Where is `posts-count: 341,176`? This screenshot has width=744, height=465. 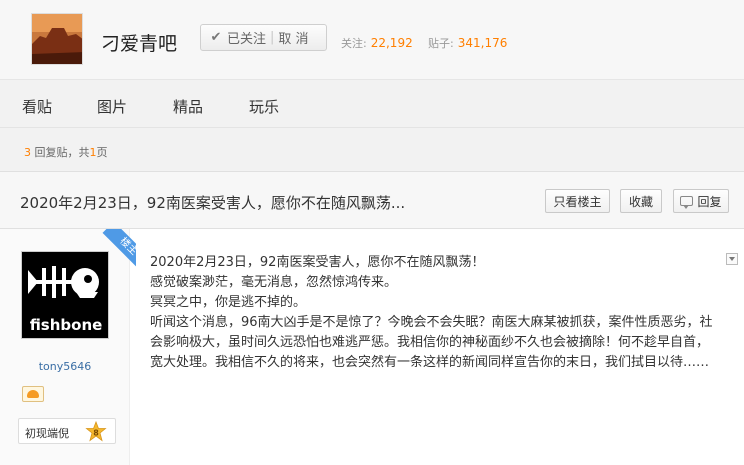
posts-count: 341,176 is located at coordinates (482, 43).